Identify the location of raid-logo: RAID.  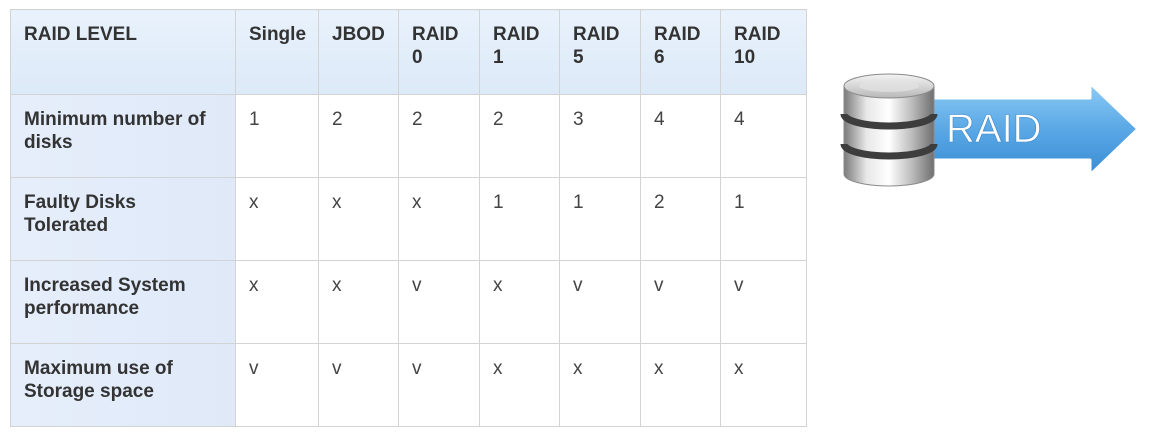
(990, 130).